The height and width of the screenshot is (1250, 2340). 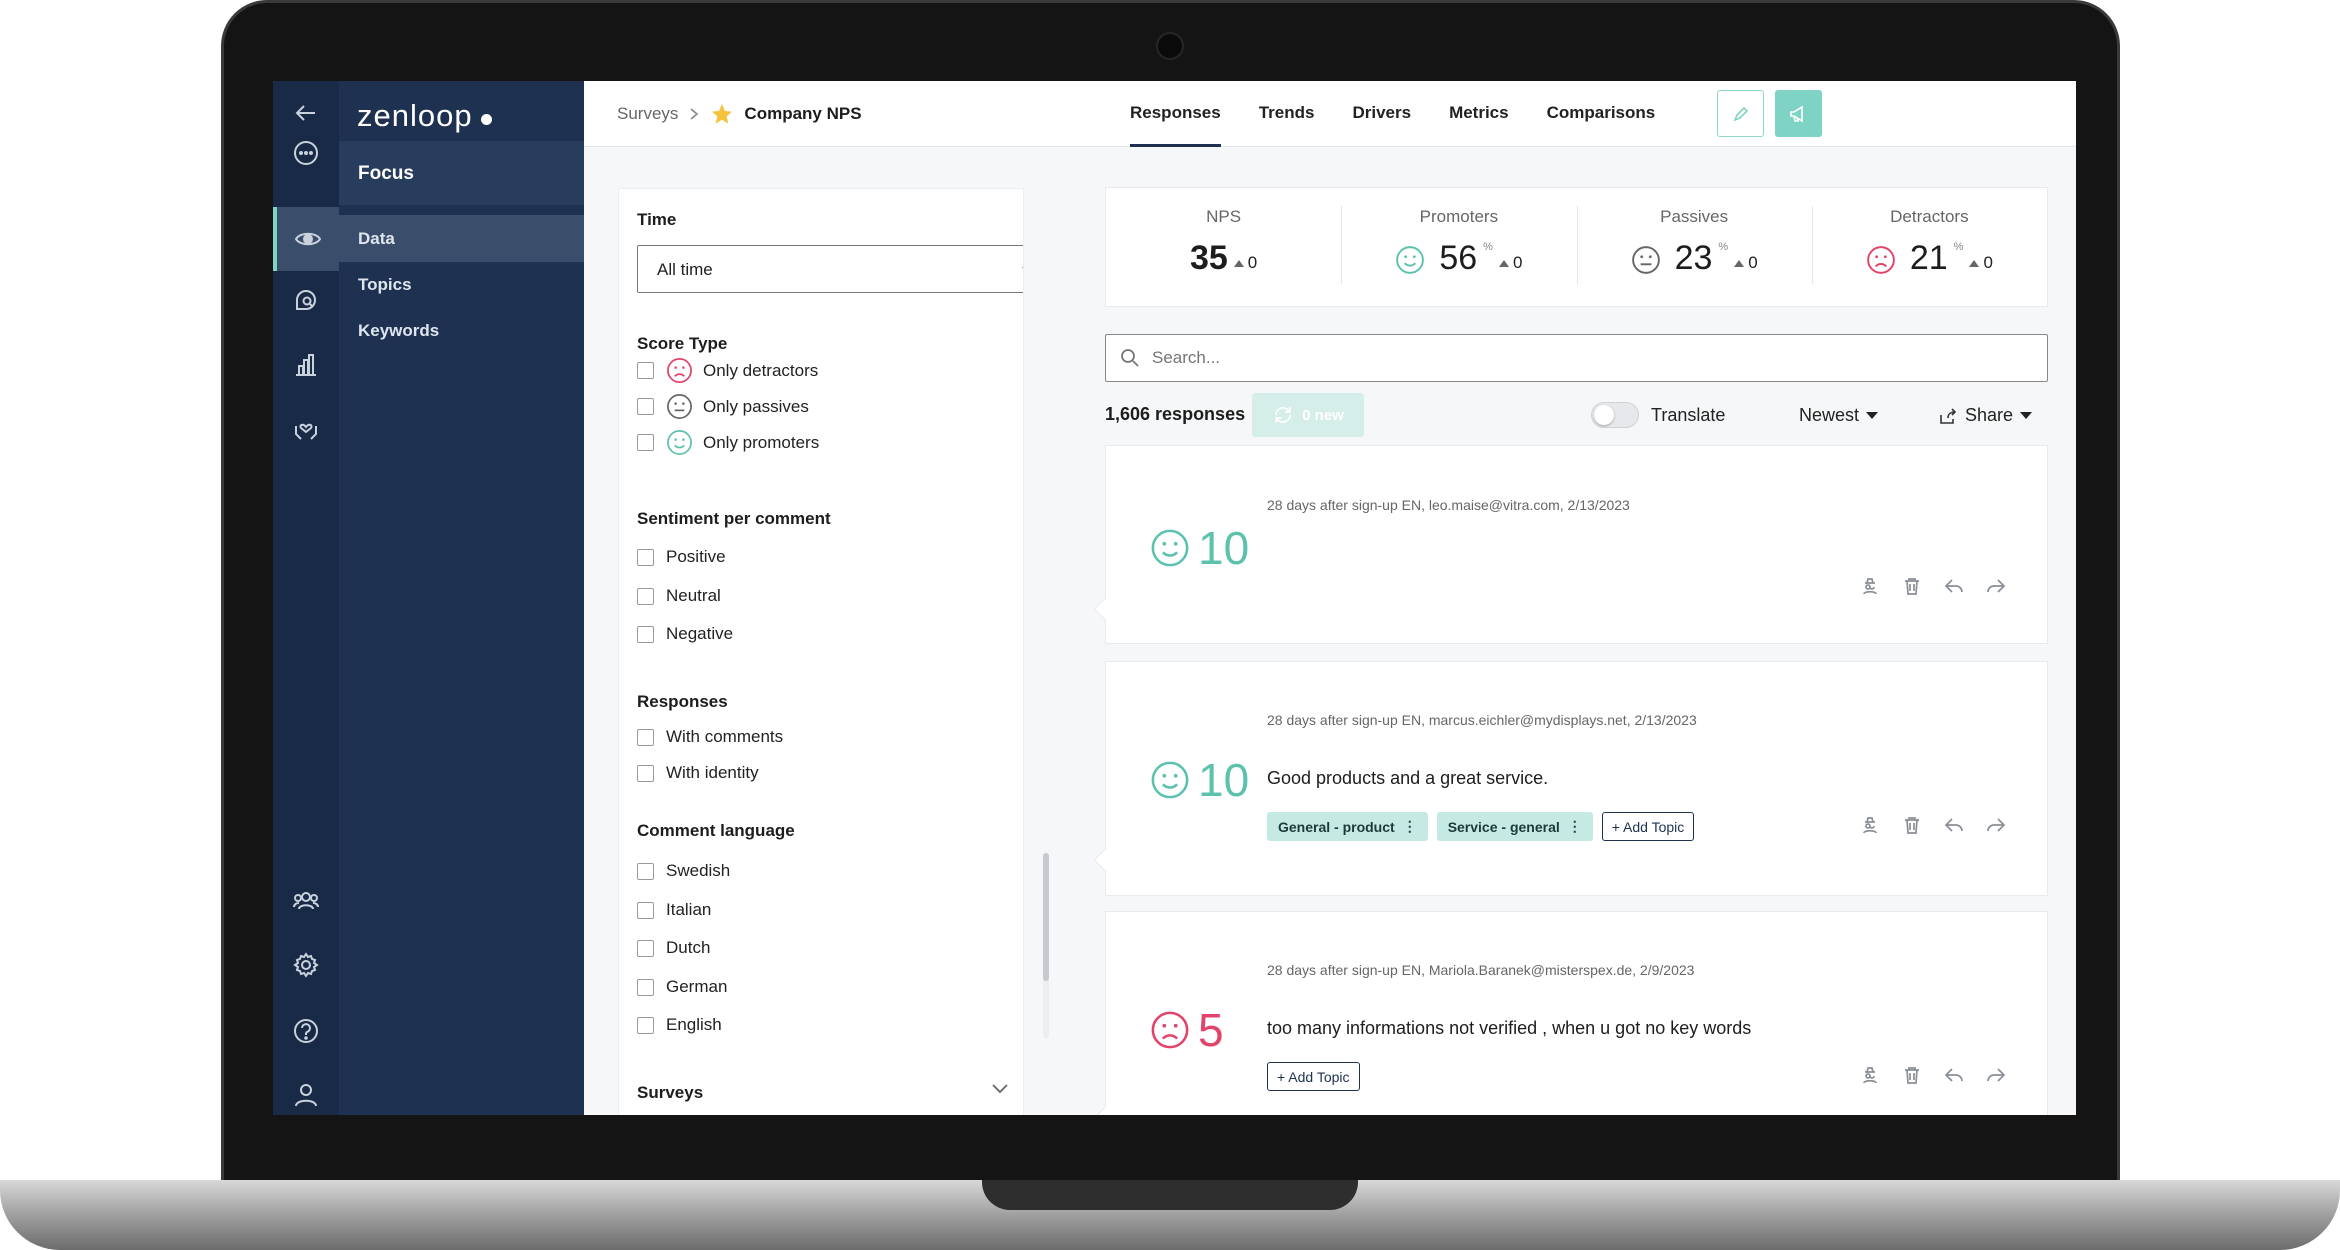 I want to click on language-english-option: English, so click(x=679, y=1025).